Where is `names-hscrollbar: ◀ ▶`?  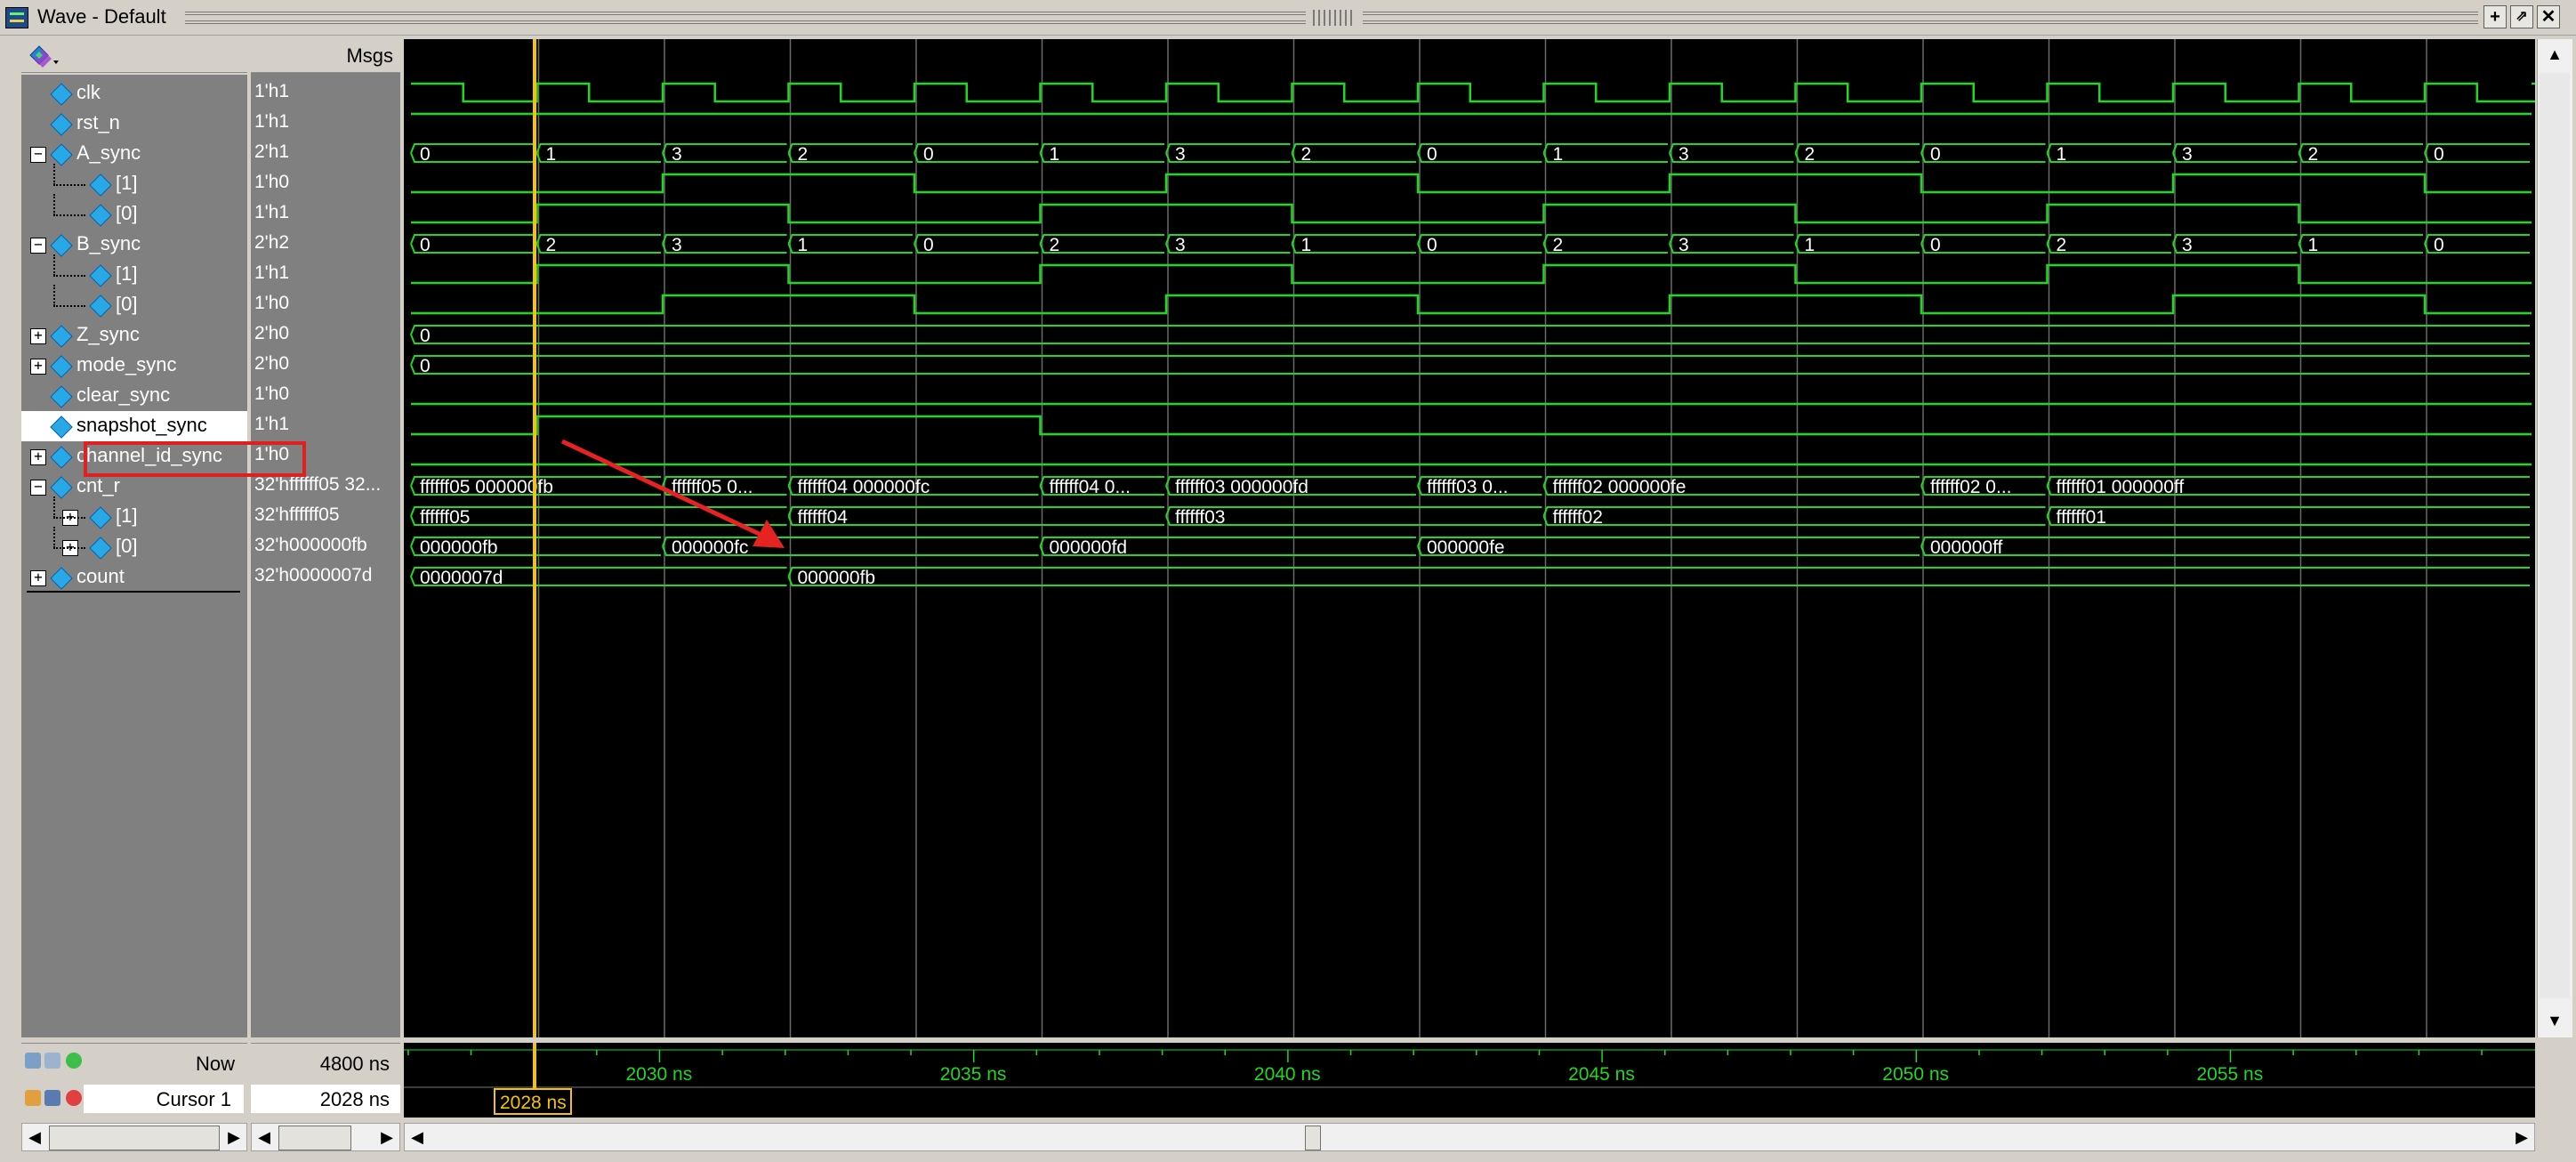 names-hscrollbar: ◀ ▶ is located at coordinates (134, 1137).